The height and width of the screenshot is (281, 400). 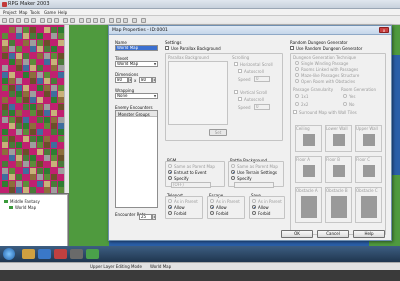 What do you see at coordinates (26, 20) in the screenshot?
I see `save-icon` at bounding box center [26, 20].